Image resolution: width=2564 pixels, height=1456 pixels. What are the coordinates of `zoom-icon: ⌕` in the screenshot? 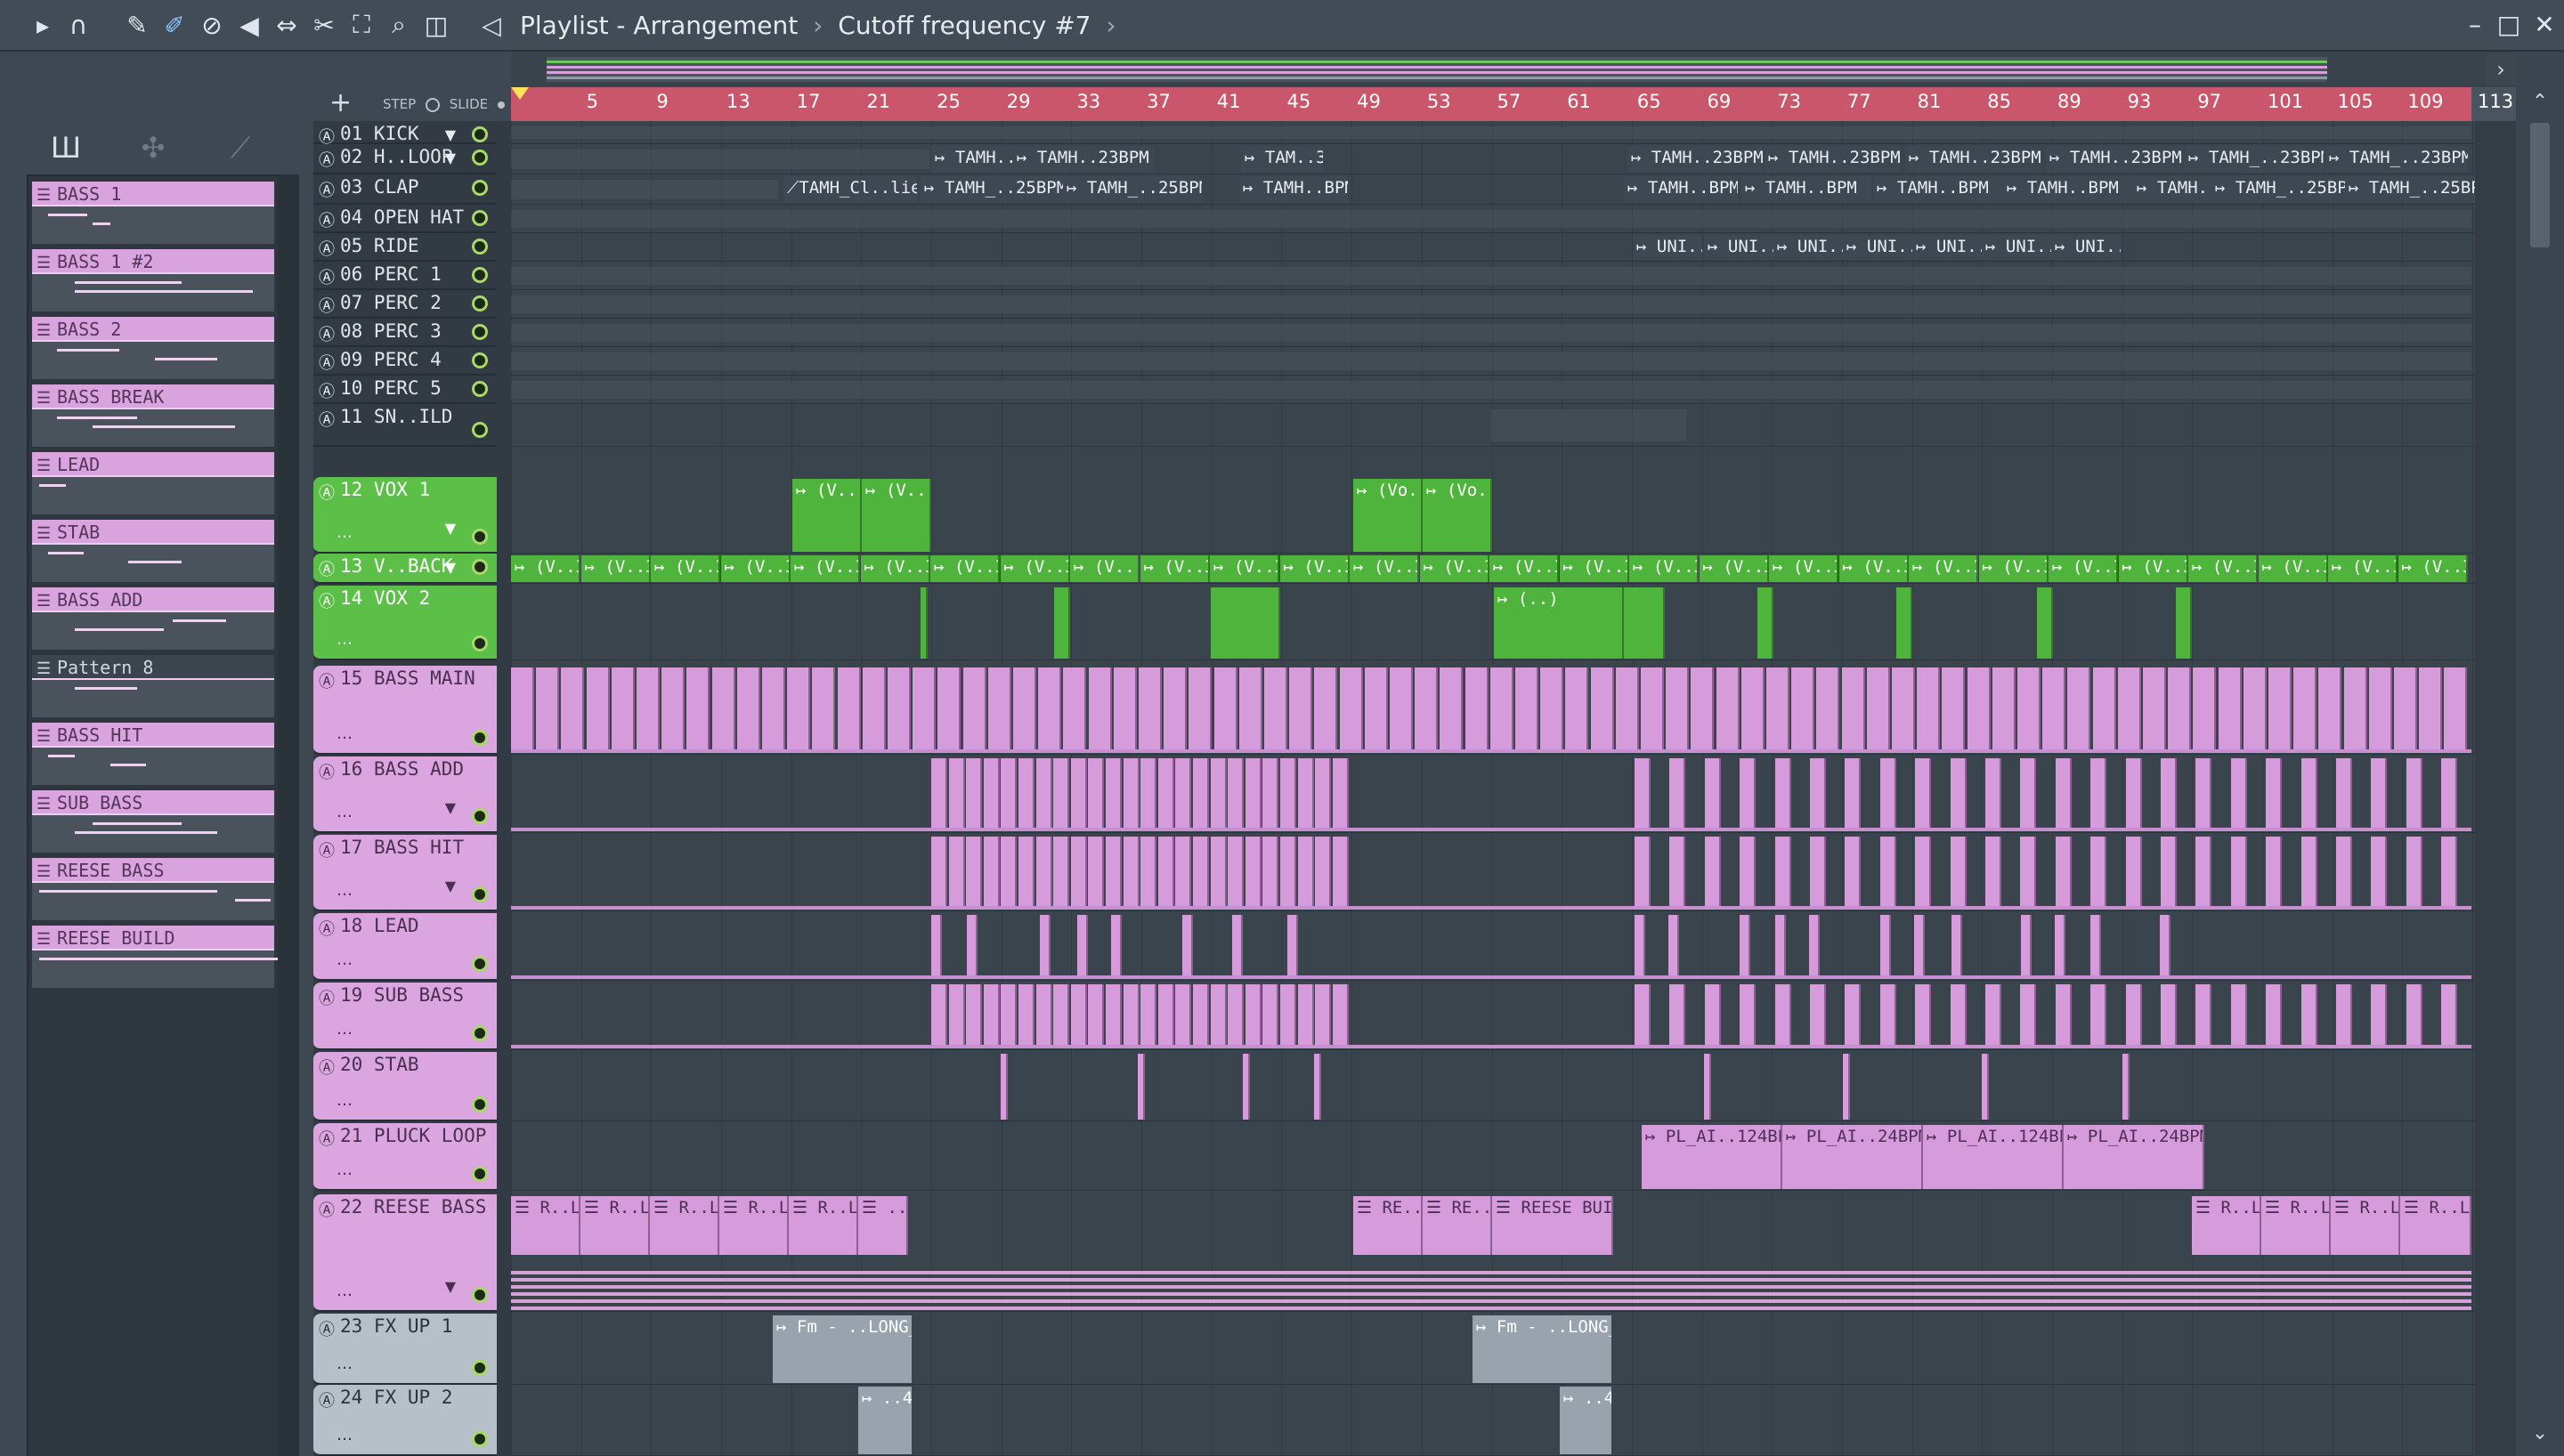 It's located at (399, 25).